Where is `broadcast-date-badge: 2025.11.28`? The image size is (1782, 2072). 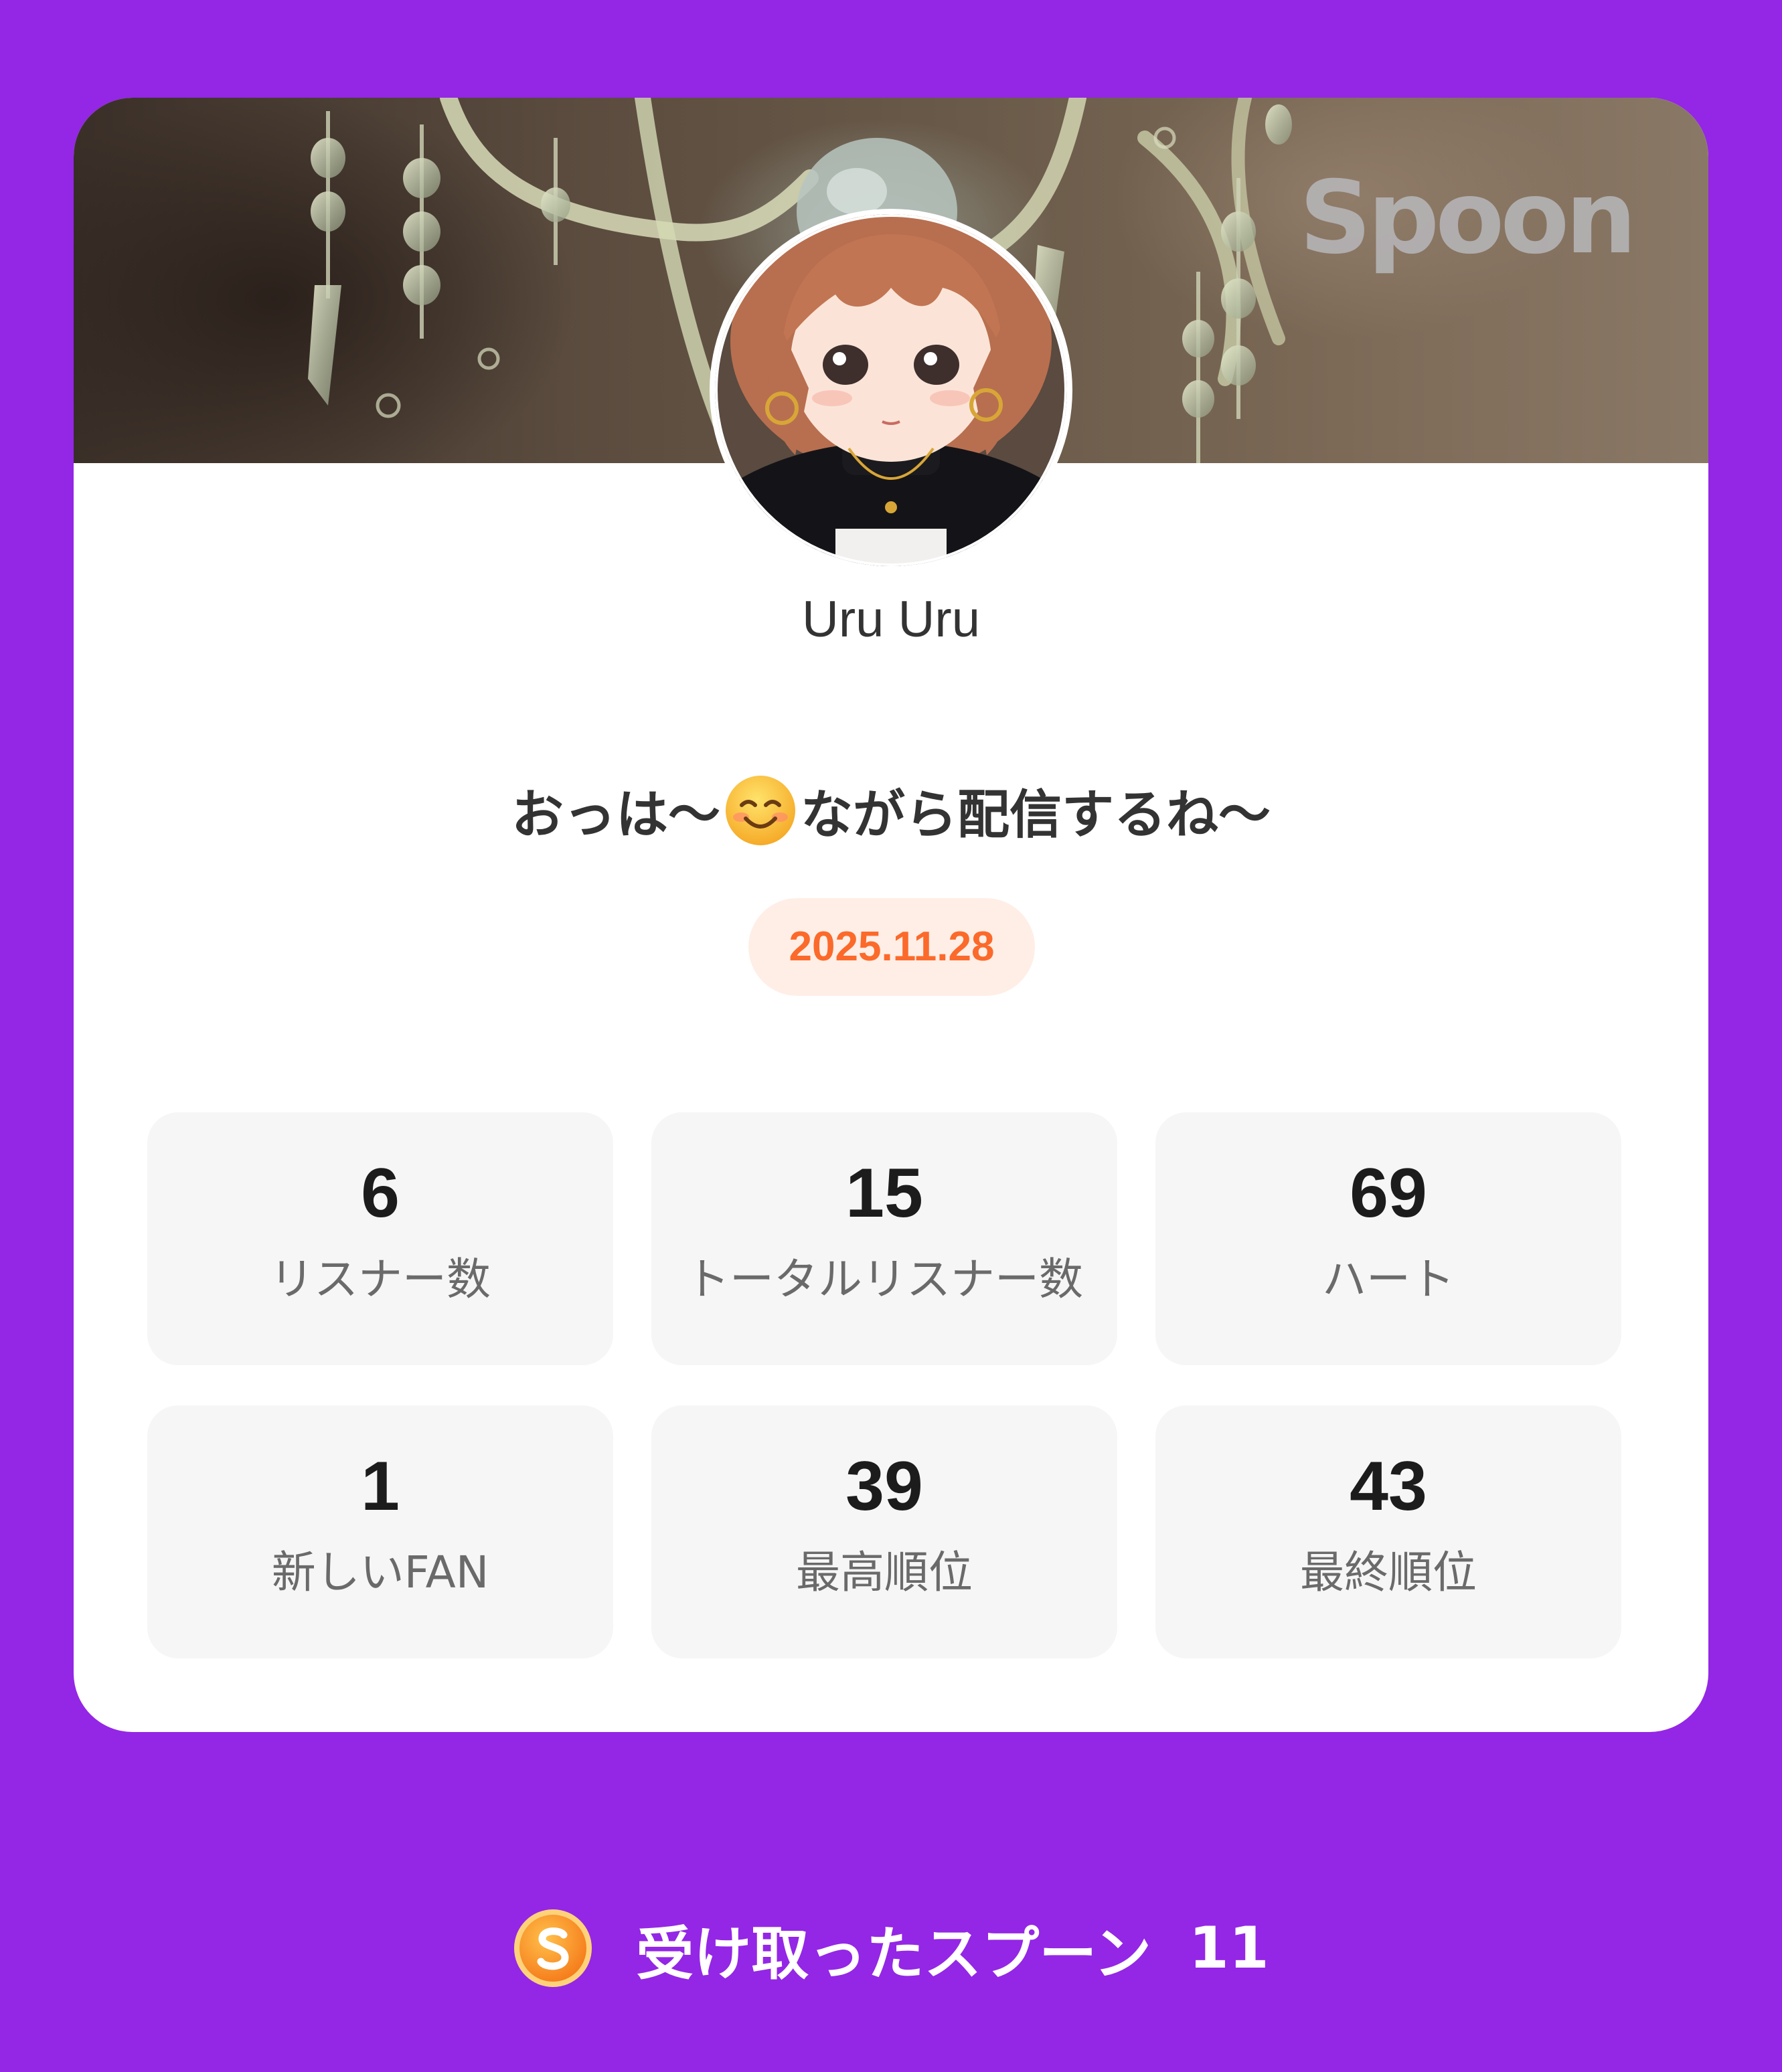 broadcast-date-badge: 2025.11.28 is located at coordinates (891, 947).